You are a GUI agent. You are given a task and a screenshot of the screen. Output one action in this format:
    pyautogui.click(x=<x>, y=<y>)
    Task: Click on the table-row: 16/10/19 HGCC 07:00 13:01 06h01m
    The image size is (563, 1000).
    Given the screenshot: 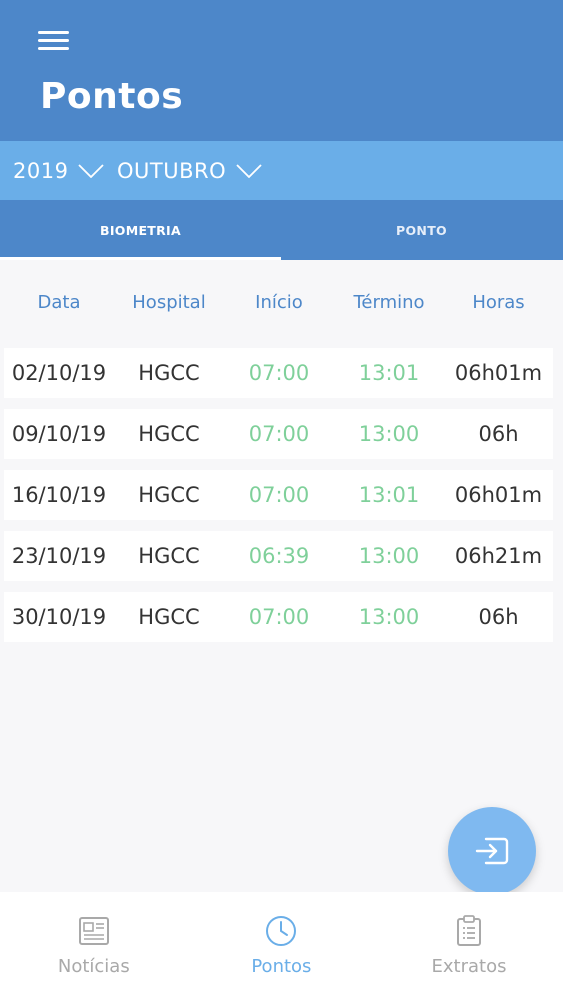 What is the action you would take?
    pyautogui.click(x=278, y=495)
    